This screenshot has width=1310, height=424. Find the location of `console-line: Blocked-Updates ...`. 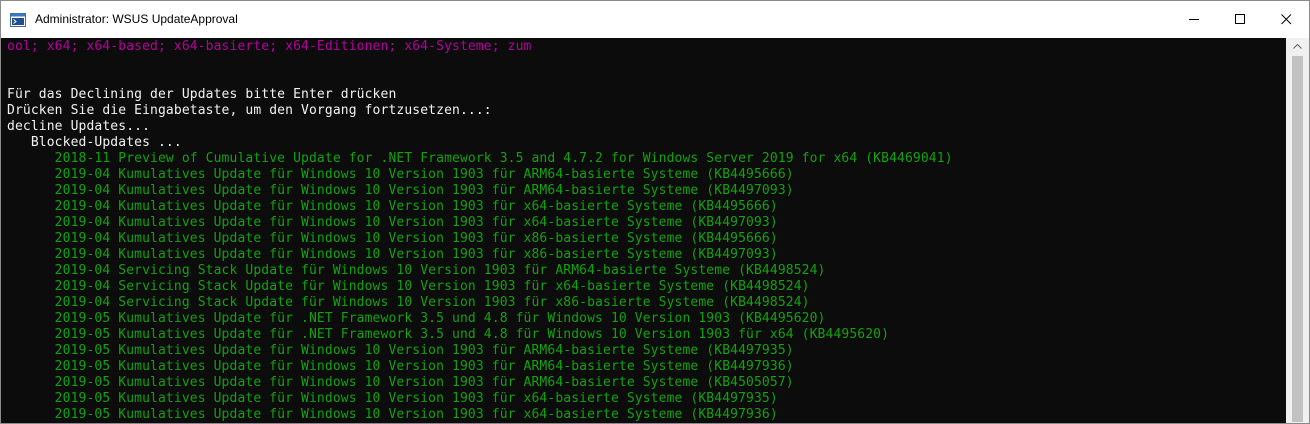

console-line: Blocked-Updates ... is located at coordinates (94, 142).